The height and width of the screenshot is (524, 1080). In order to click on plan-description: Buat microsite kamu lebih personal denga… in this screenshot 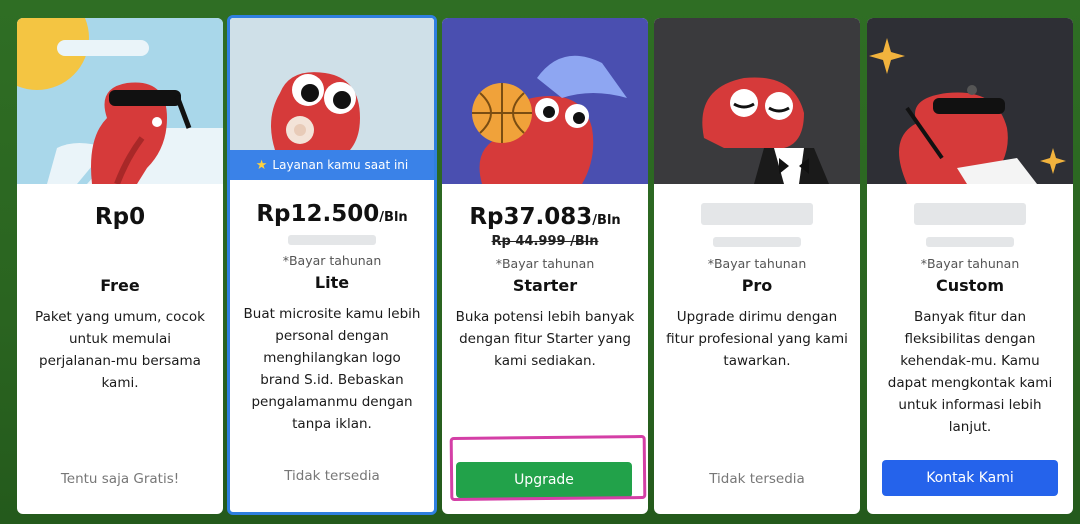, I will do `click(332, 369)`.